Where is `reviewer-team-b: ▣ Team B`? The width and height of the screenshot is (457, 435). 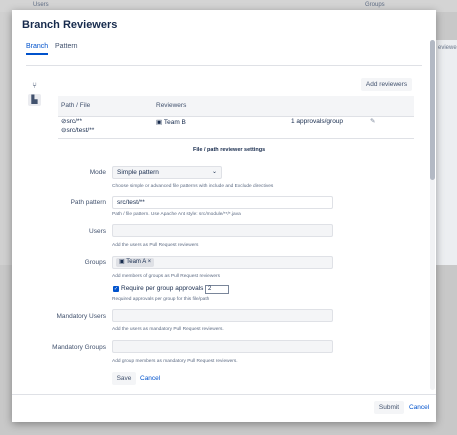
reviewer-team-b: ▣ Team B is located at coordinates (171, 122).